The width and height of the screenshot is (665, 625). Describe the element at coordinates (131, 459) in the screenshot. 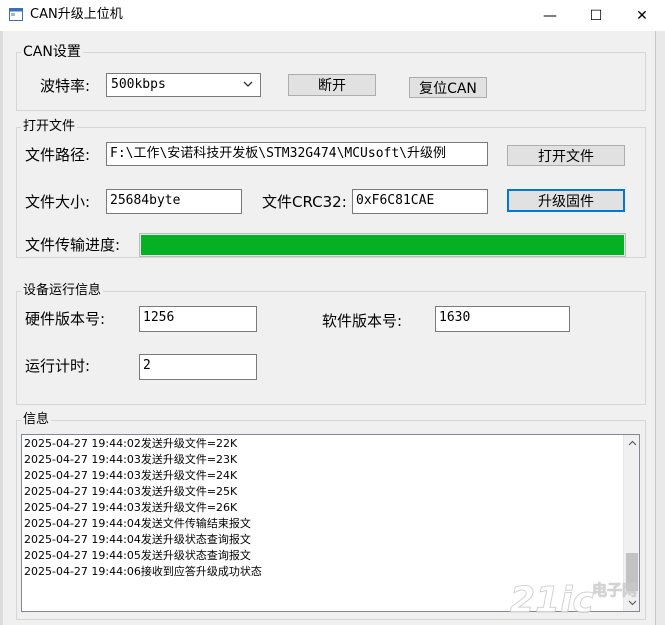

I see `log-line: 2025-04-27 19:44:03发送升级文件=23K` at that location.